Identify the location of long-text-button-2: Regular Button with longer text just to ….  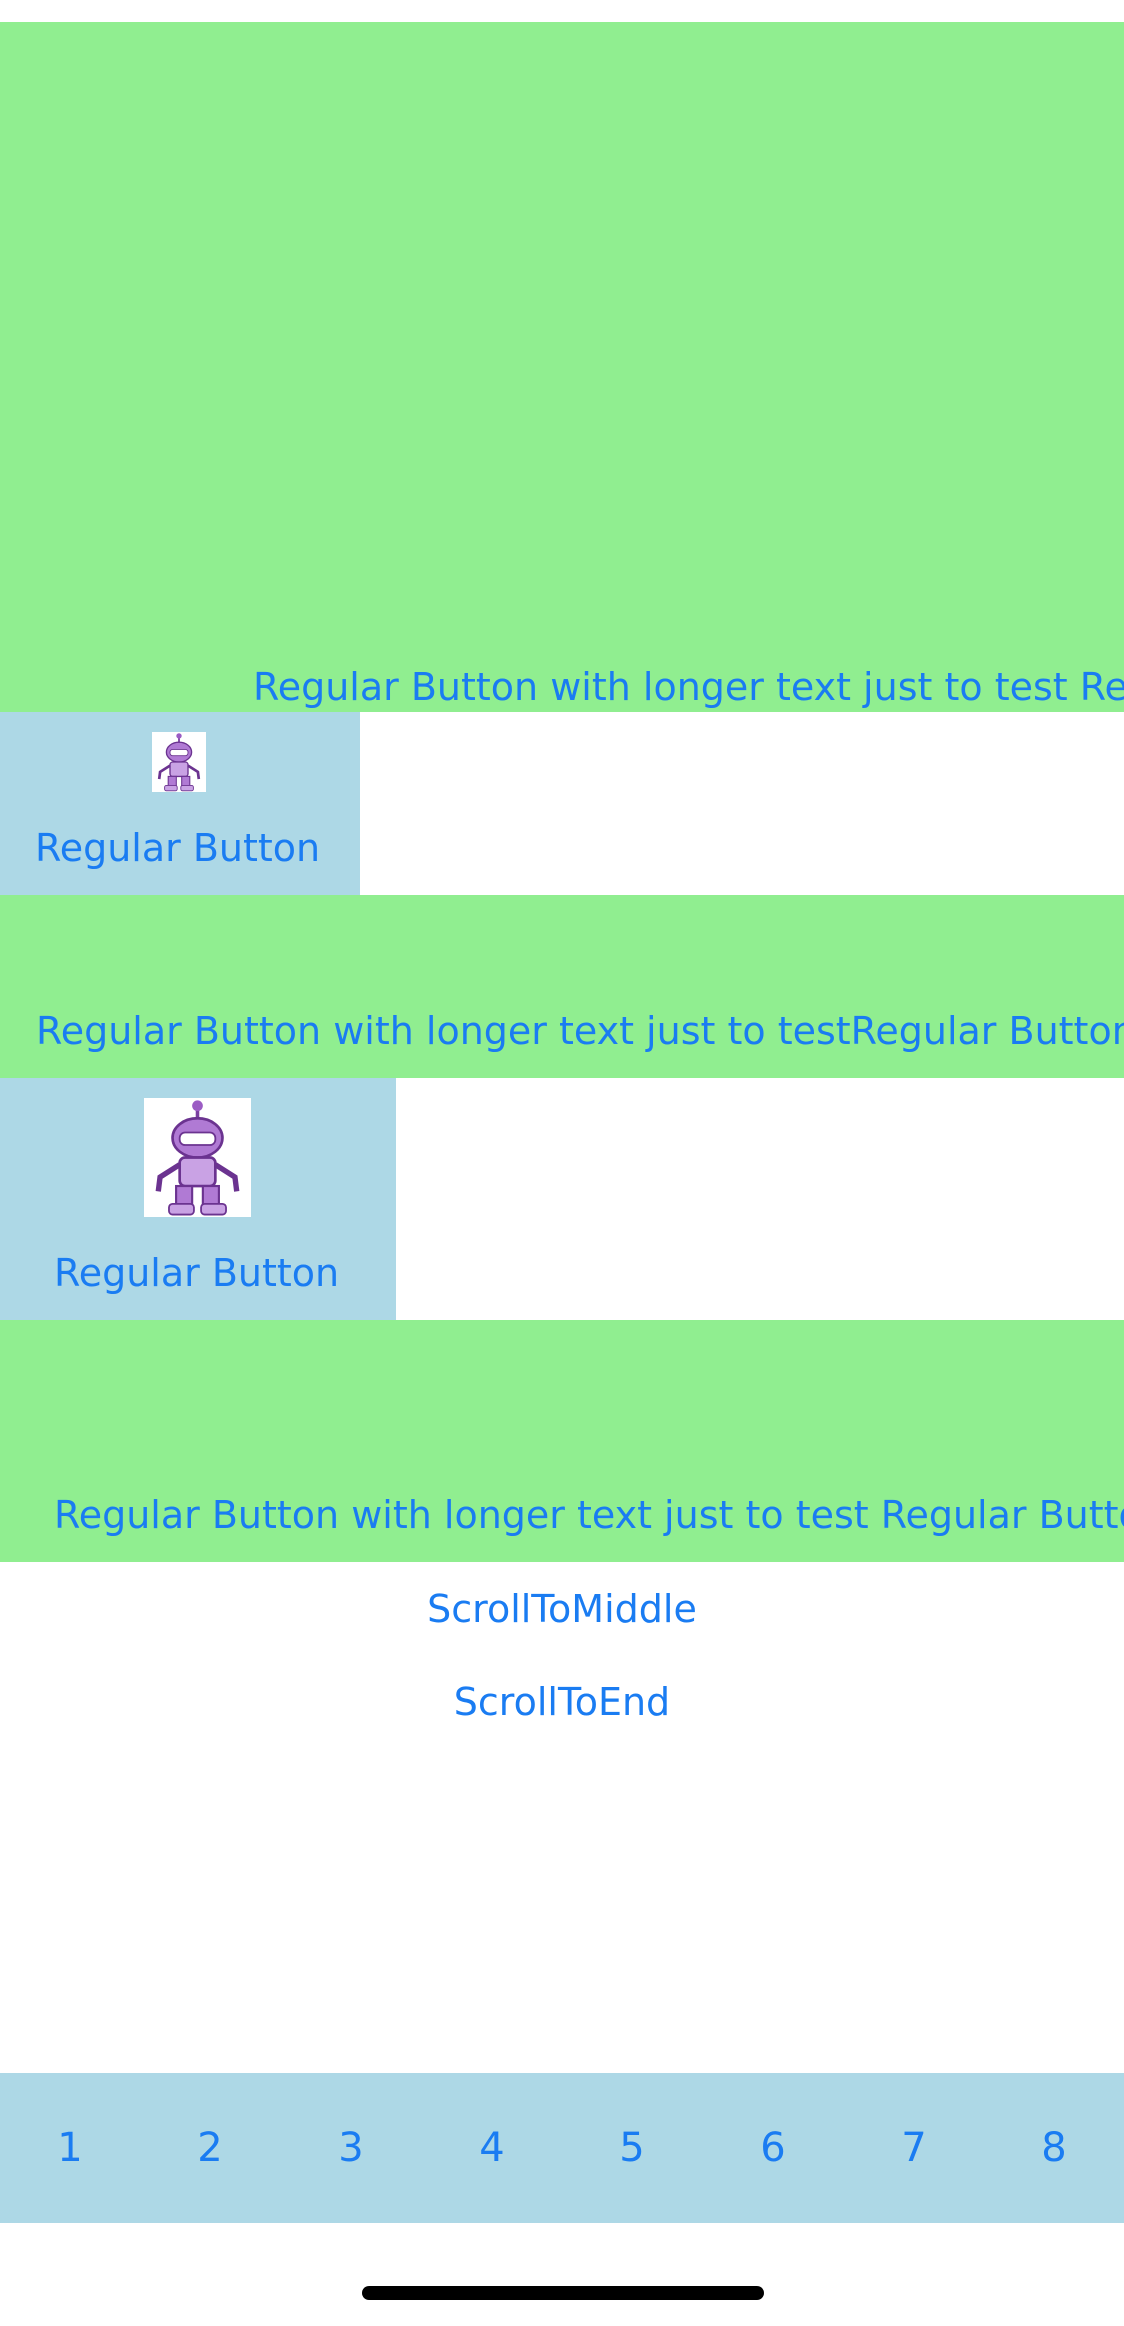
(562, 986).